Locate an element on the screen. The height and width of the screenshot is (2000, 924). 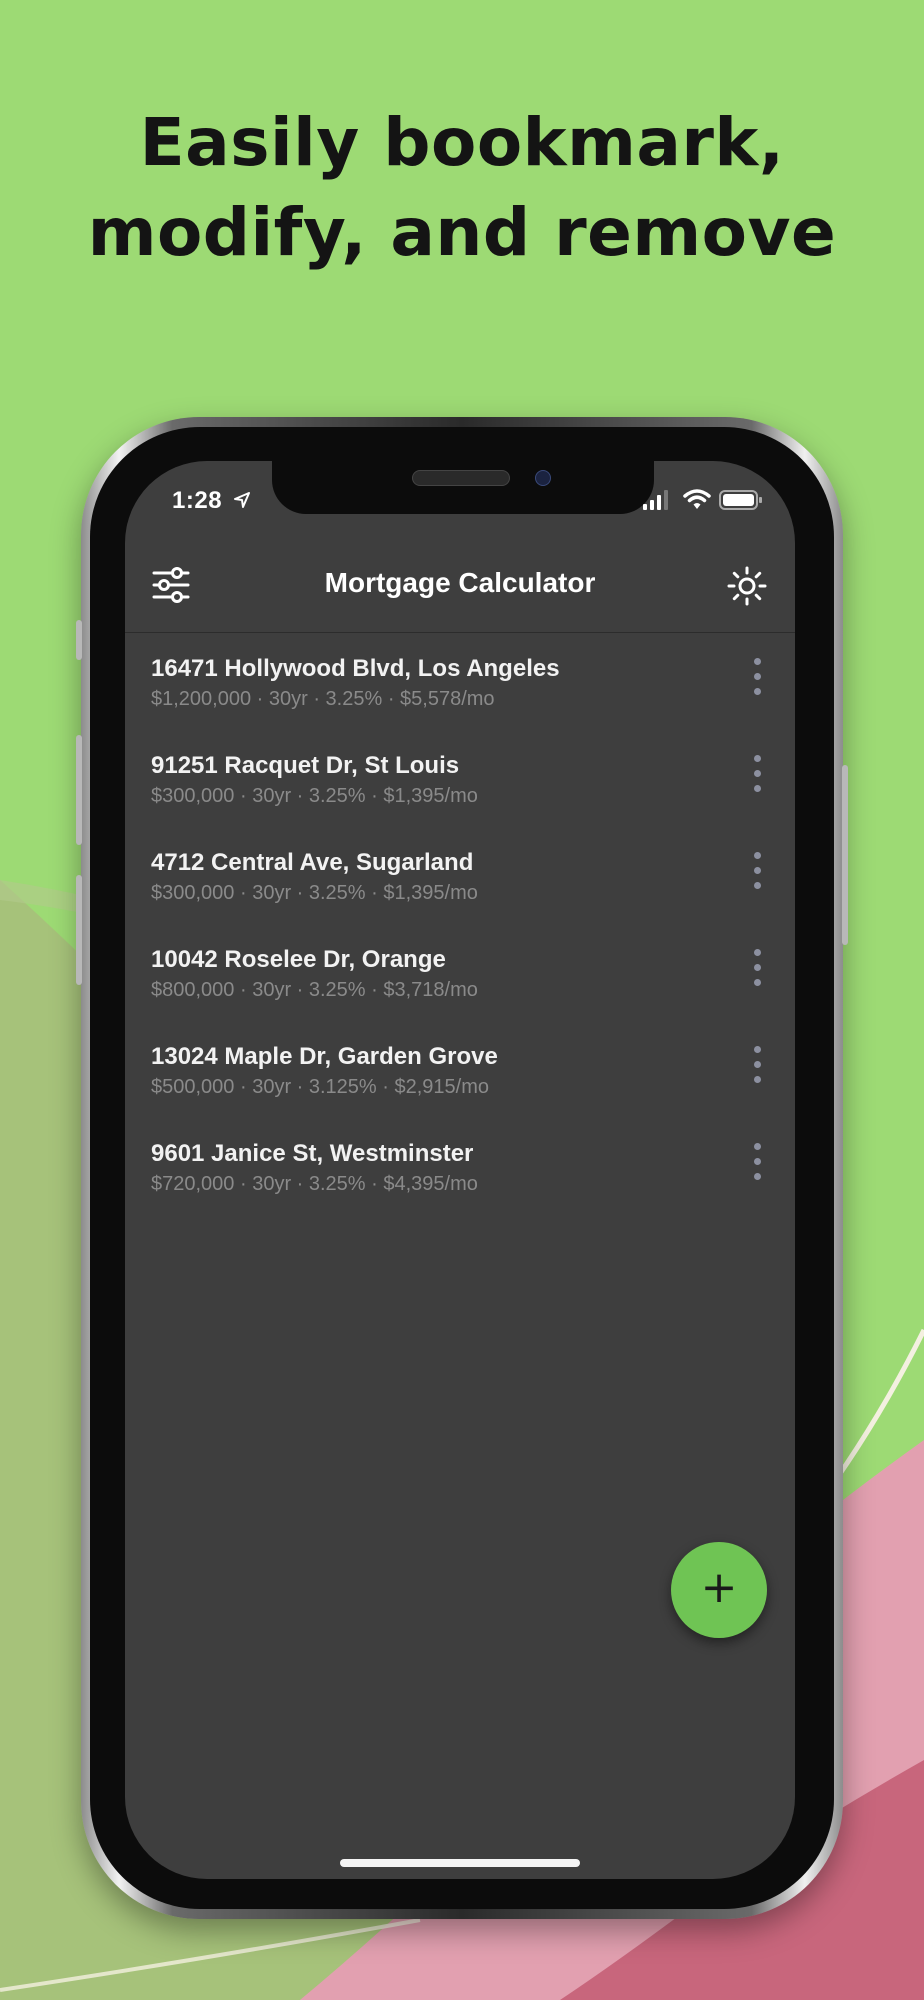
phone-power-button is located at coordinates (845, 855).